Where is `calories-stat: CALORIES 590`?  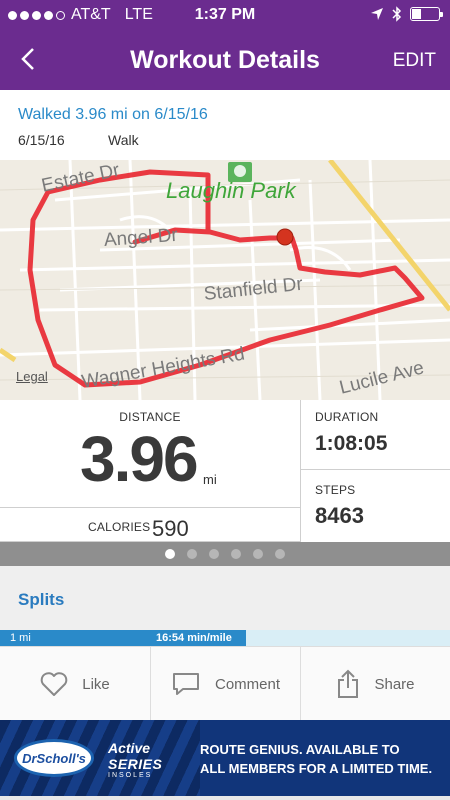
calories-stat: CALORIES 590 is located at coordinates (150, 525).